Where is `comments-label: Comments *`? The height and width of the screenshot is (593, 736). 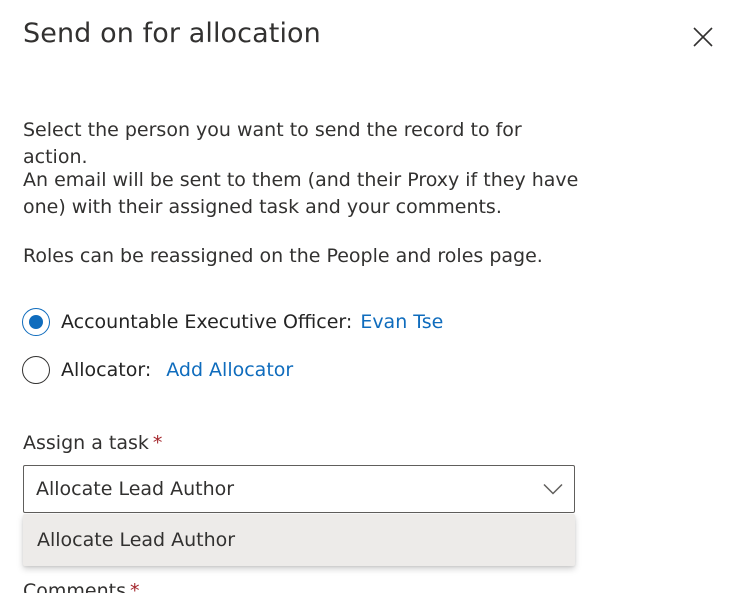 comments-label: Comments * is located at coordinates (81, 586).